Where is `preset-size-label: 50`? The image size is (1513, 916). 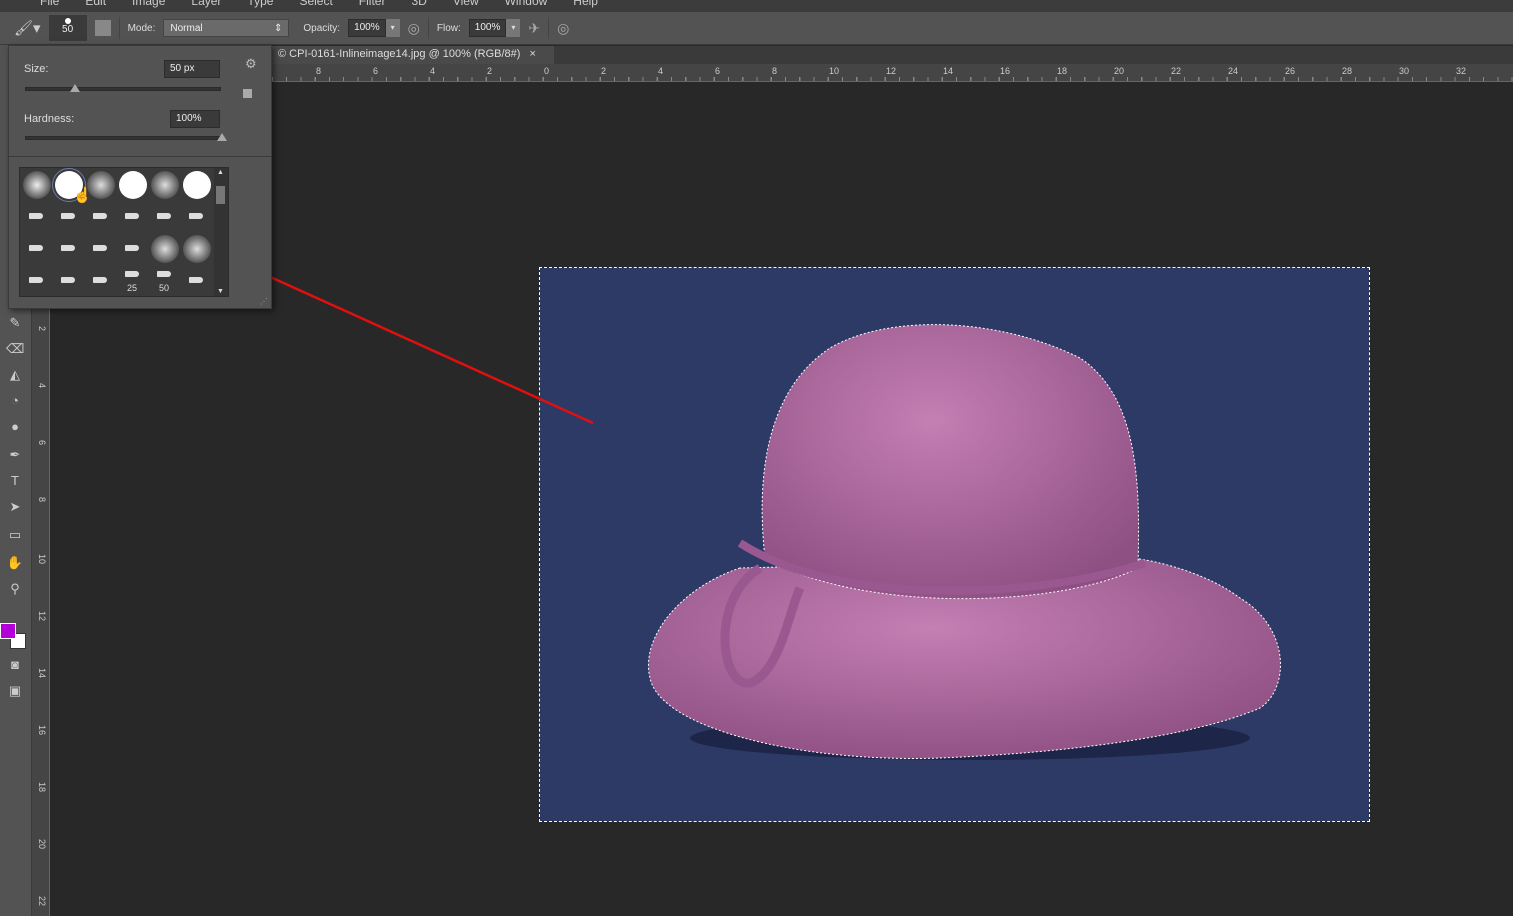 preset-size-label: 50 is located at coordinates (164, 288).